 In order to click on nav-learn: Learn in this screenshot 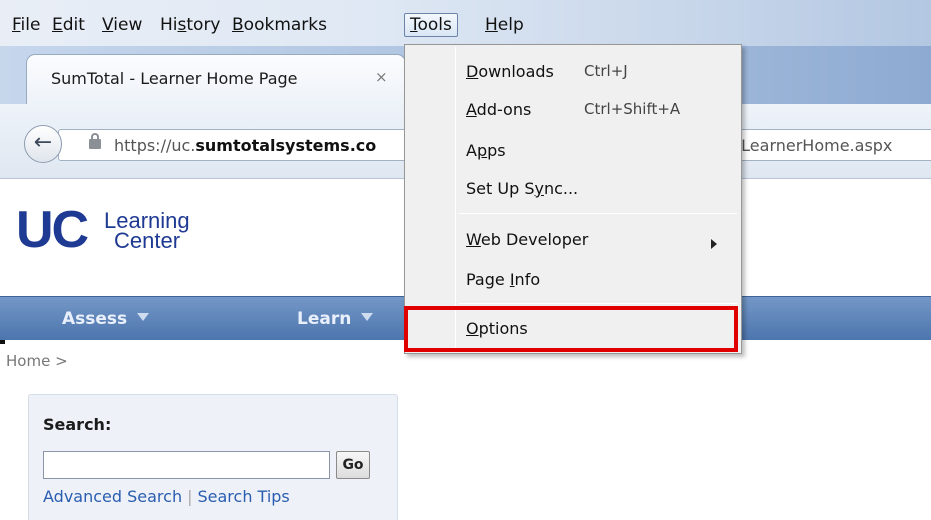, I will do `click(335, 319)`.